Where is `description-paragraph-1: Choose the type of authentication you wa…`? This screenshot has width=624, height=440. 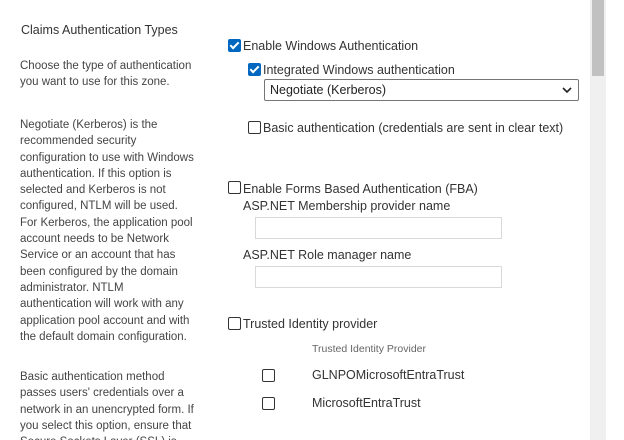
description-paragraph-1: Choose the type of authentication you wa… is located at coordinates (106, 74).